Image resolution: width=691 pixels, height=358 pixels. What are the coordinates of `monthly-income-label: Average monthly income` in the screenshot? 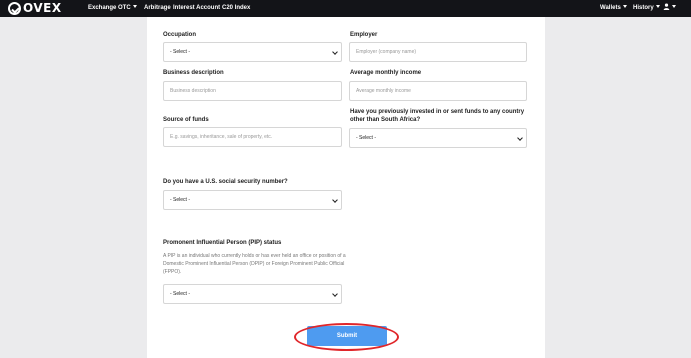 It's located at (386, 73).